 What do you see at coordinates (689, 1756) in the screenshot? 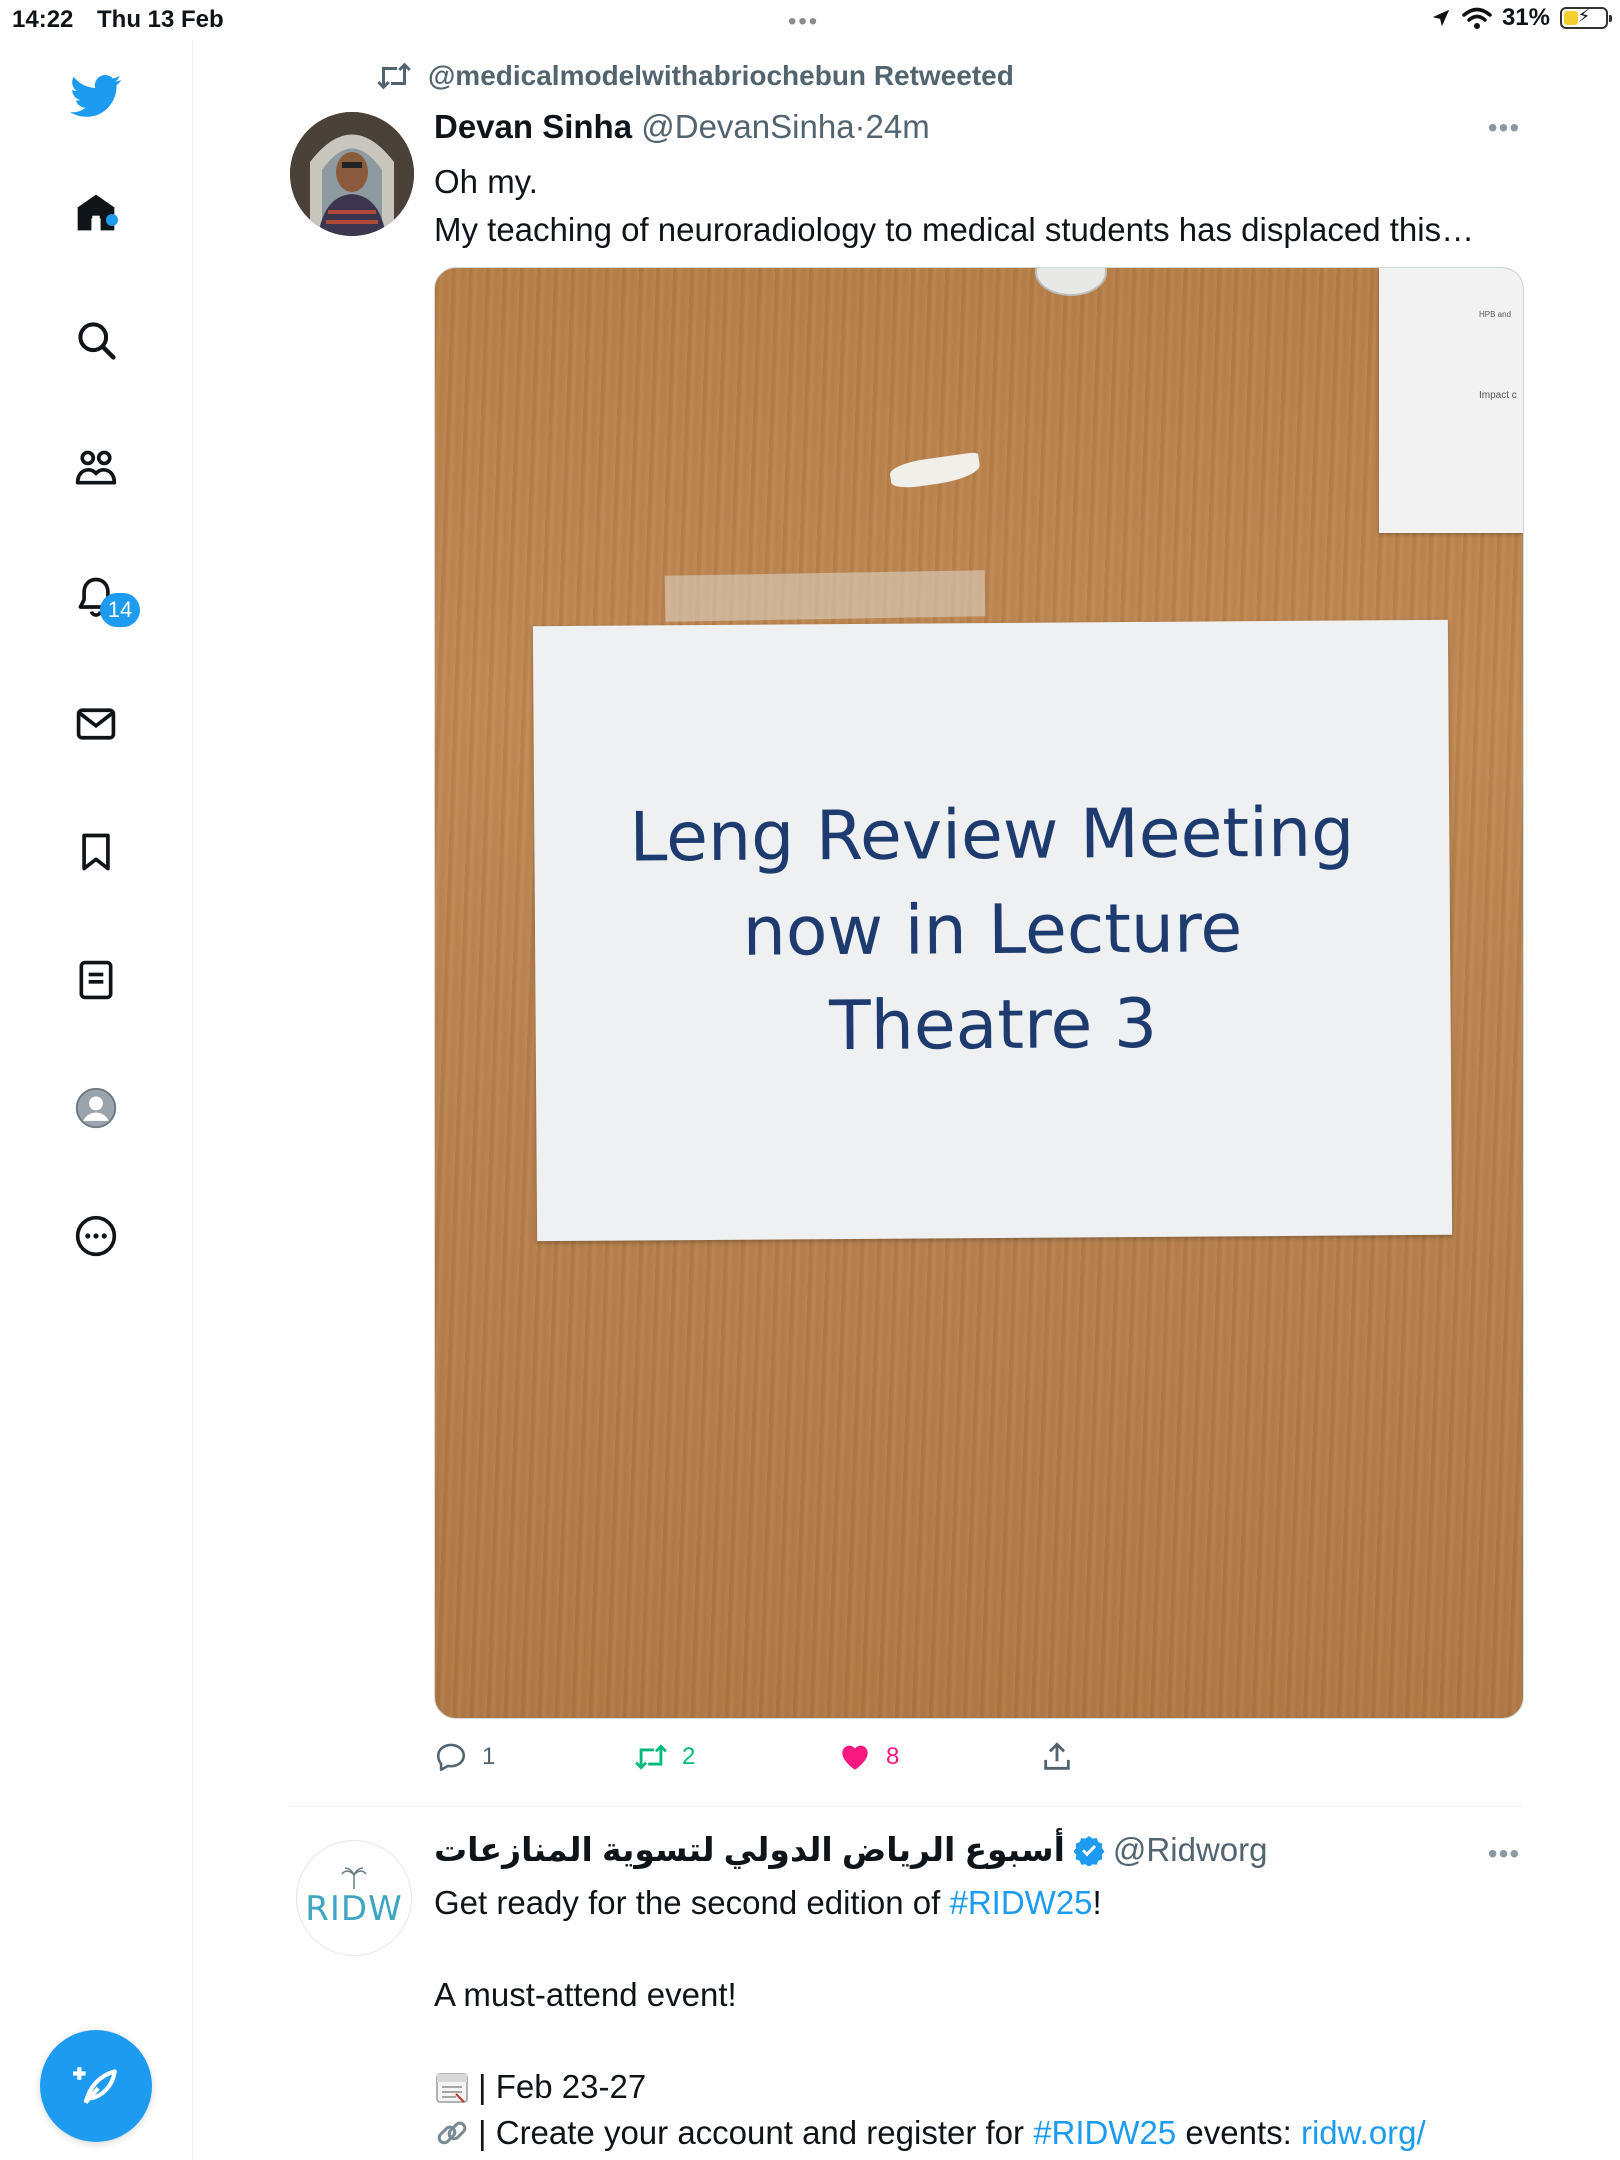
I see `retweet-count: 2` at bounding box center [689, 1756].